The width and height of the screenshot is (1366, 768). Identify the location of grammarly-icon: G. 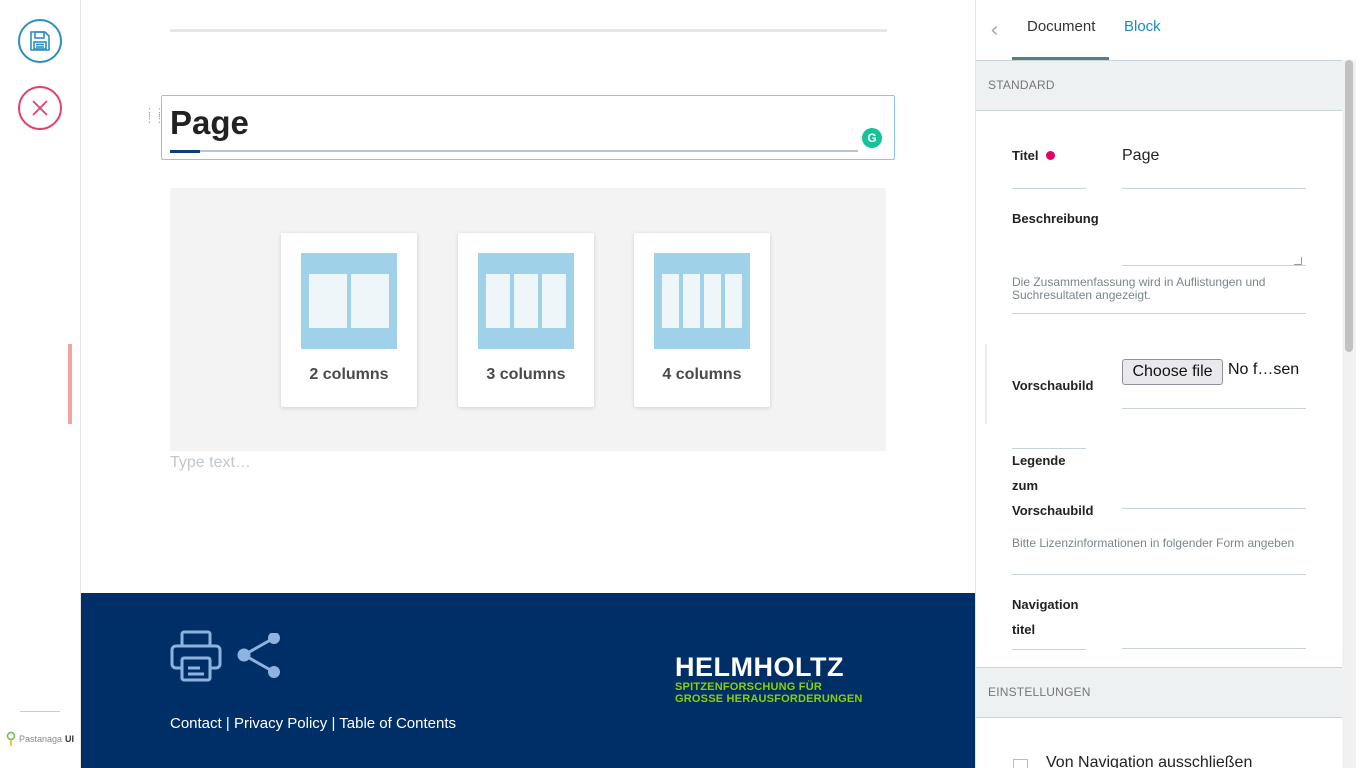
(872, 138).